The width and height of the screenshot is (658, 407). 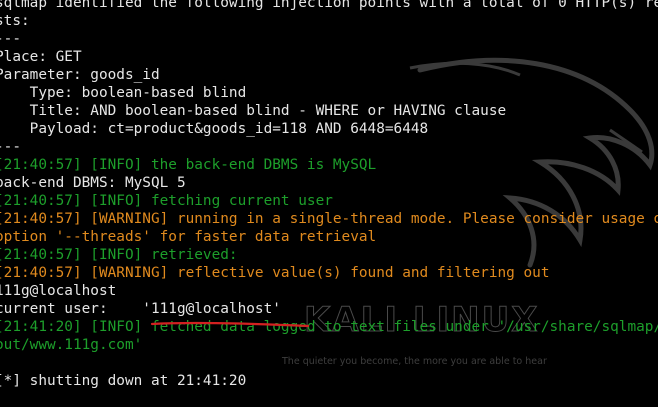 I want to click on terminal-line: [21:40:57] [INFO] retrieved:, so click(x=119, y=255).